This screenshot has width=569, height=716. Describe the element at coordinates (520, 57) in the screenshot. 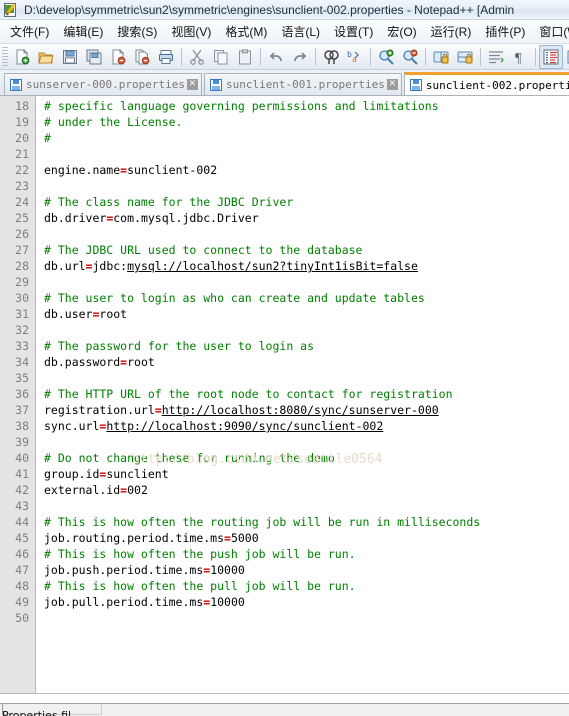

I see `show-all-chars-icon: ¶` at that location.